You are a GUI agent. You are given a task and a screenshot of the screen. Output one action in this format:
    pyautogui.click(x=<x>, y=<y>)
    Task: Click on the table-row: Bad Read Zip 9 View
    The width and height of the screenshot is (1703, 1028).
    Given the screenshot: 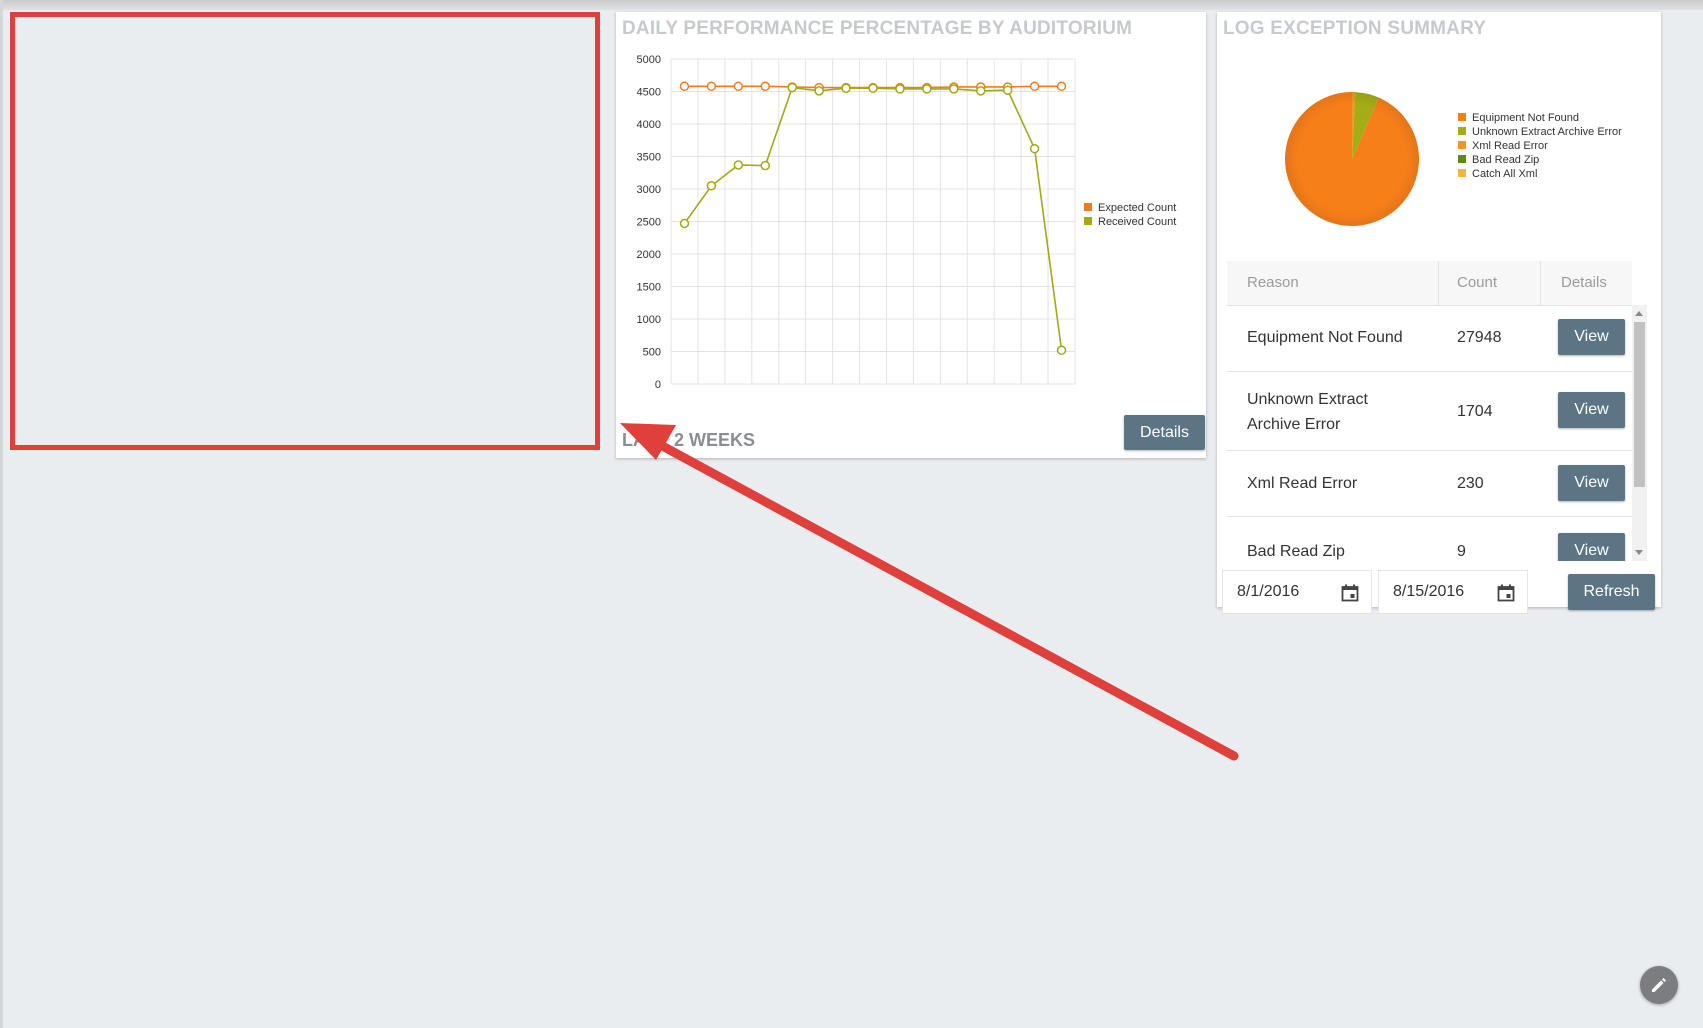 What is the action you would take?
    pyautogui.click(x=1429, y=539)
    